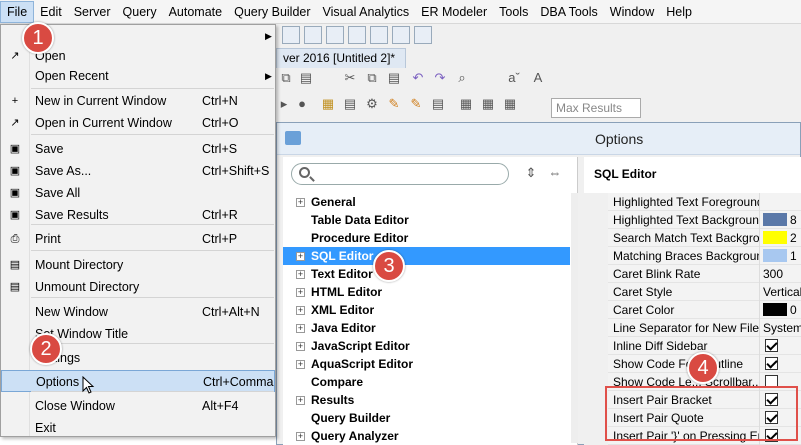 Image resolution: width=801 pixels, height=445 pixels. Describe the element at coordinates (138, 406) in the screenshot. I see `file-menu-item-close-window: Close Window Alt+F4` at that location.